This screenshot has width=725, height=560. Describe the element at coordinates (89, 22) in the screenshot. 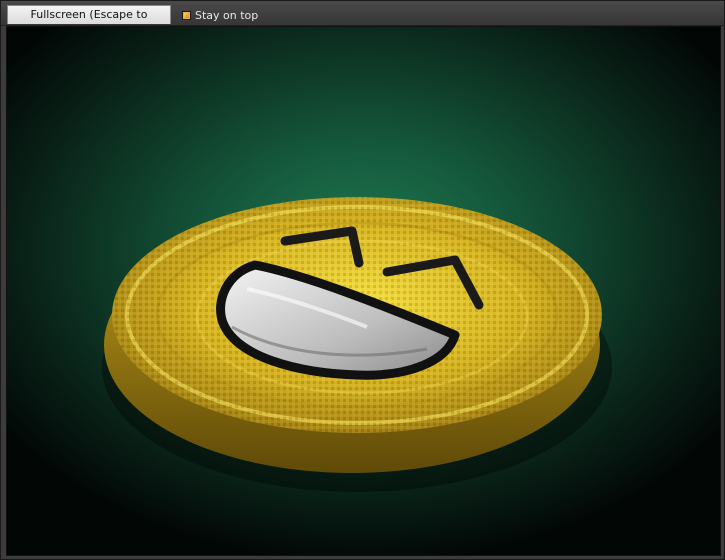

I see `fullscreen-button: Fullscreen (Escape to restore)` at that location.